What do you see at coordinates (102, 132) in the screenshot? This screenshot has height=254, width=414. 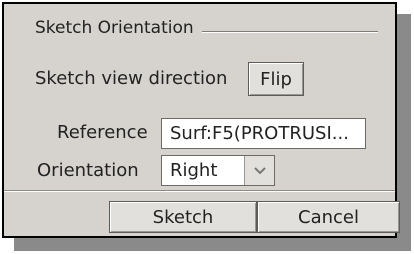 I see `reference-label: Reference` at bounding box center [102, 132].